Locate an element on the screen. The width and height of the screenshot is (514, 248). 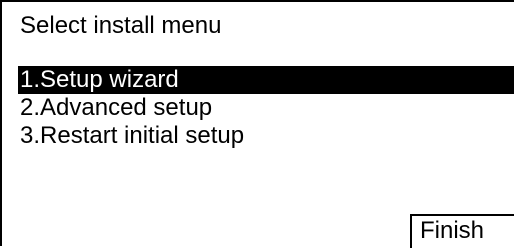
menu-item-restart-initial-setup: 3.Restart initial setup is located at coordinates (266, 136).